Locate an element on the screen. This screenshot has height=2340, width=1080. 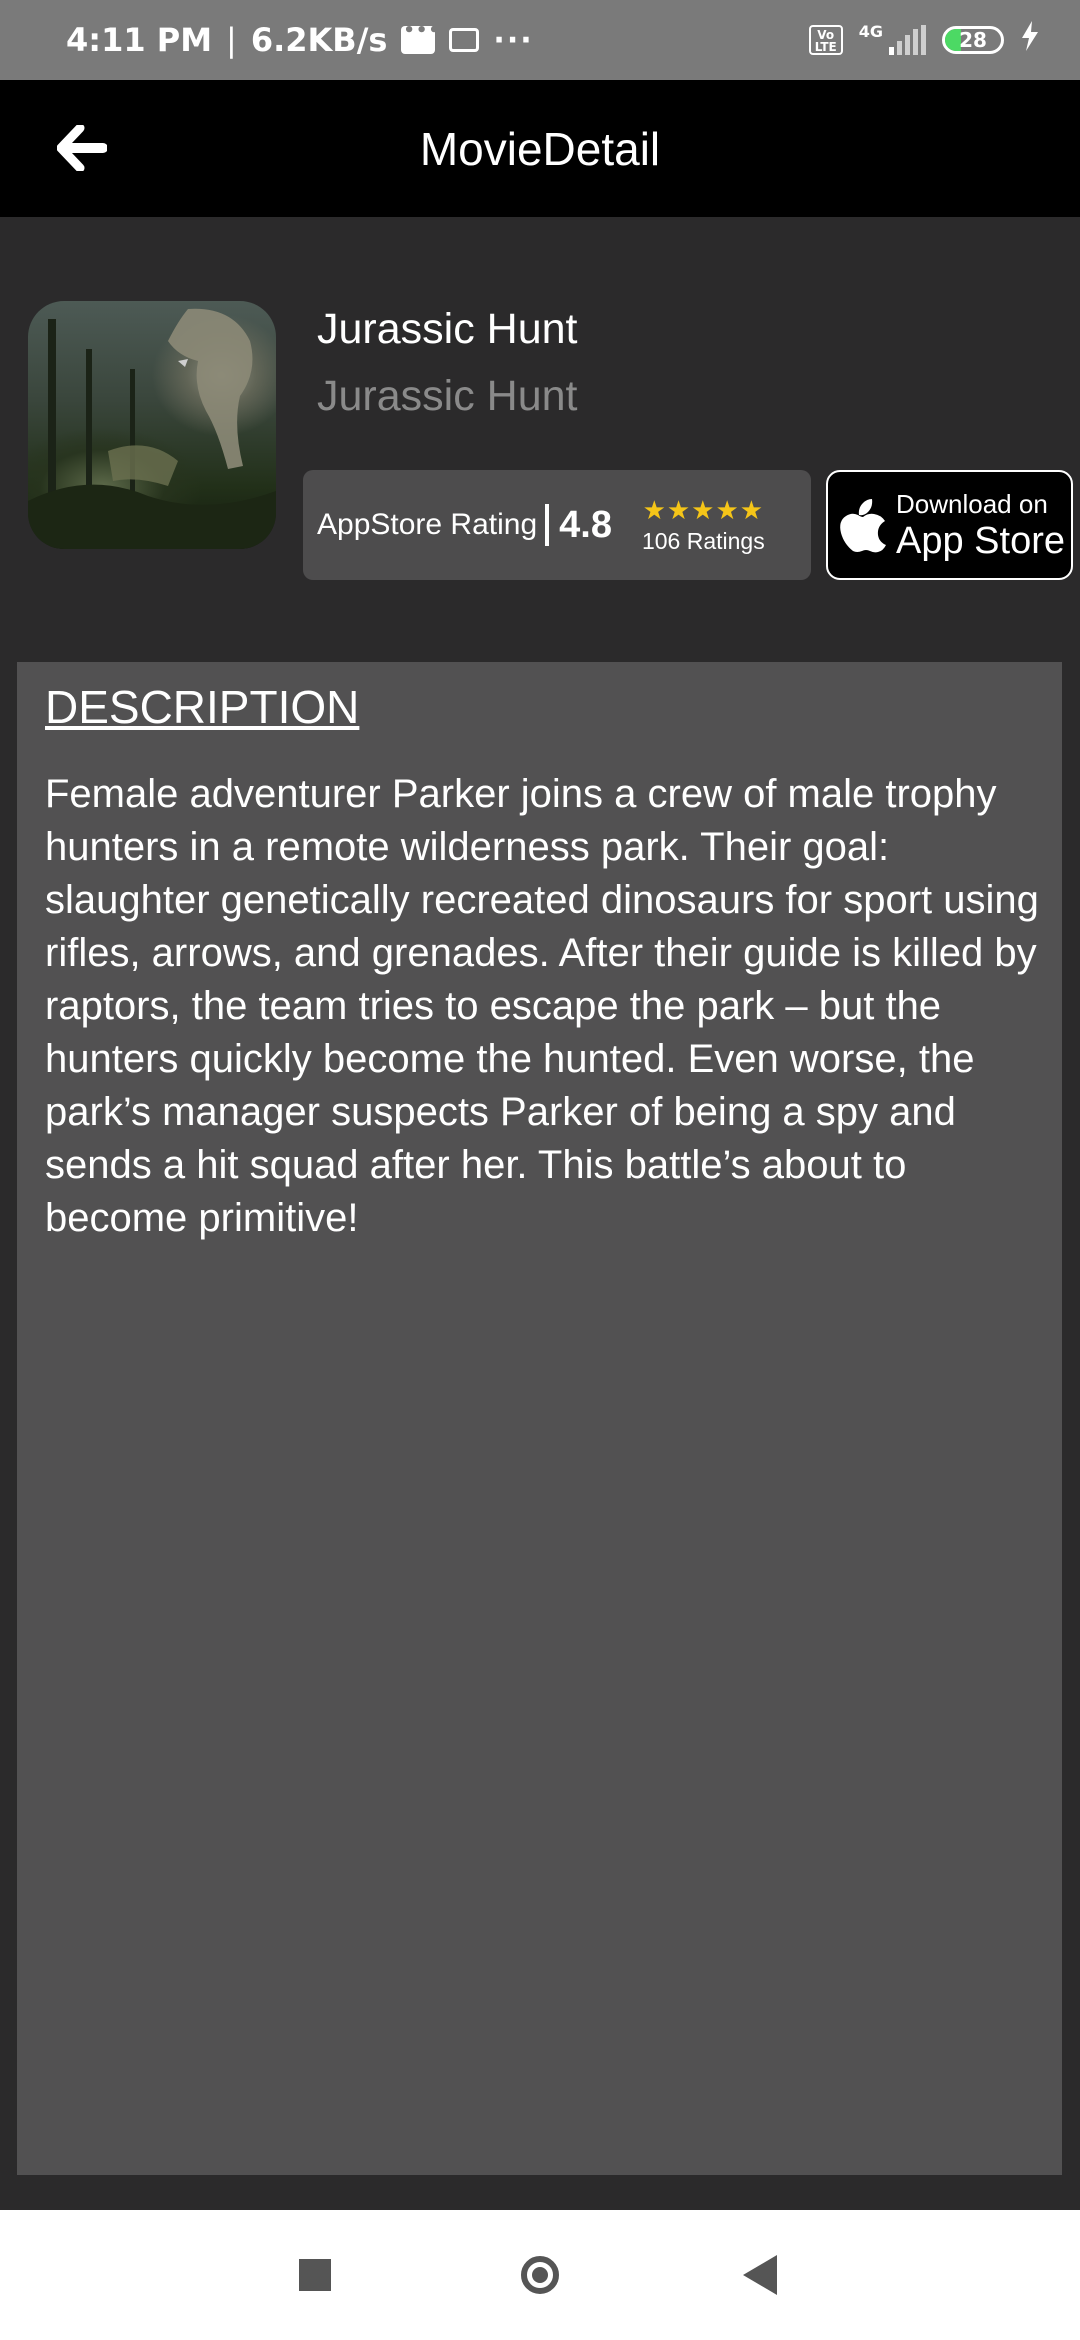
signal-icon is located at coordinates (907, 40).